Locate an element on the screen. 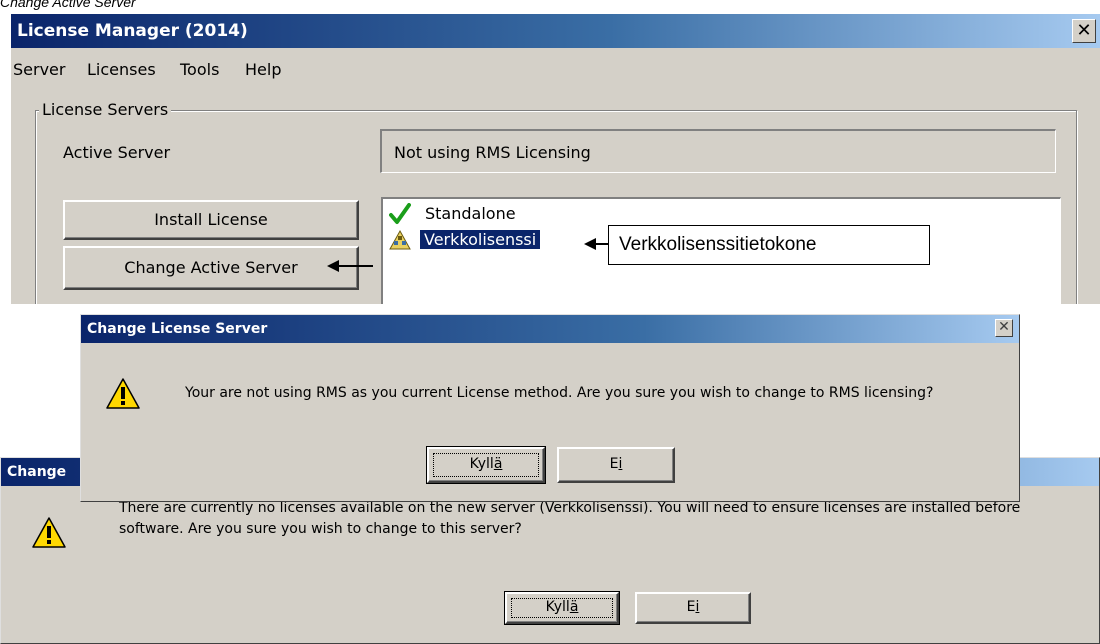 This screenshot has width=1100, height=644. figure-caption: Change Active Server is located at coordinates (68, 5).